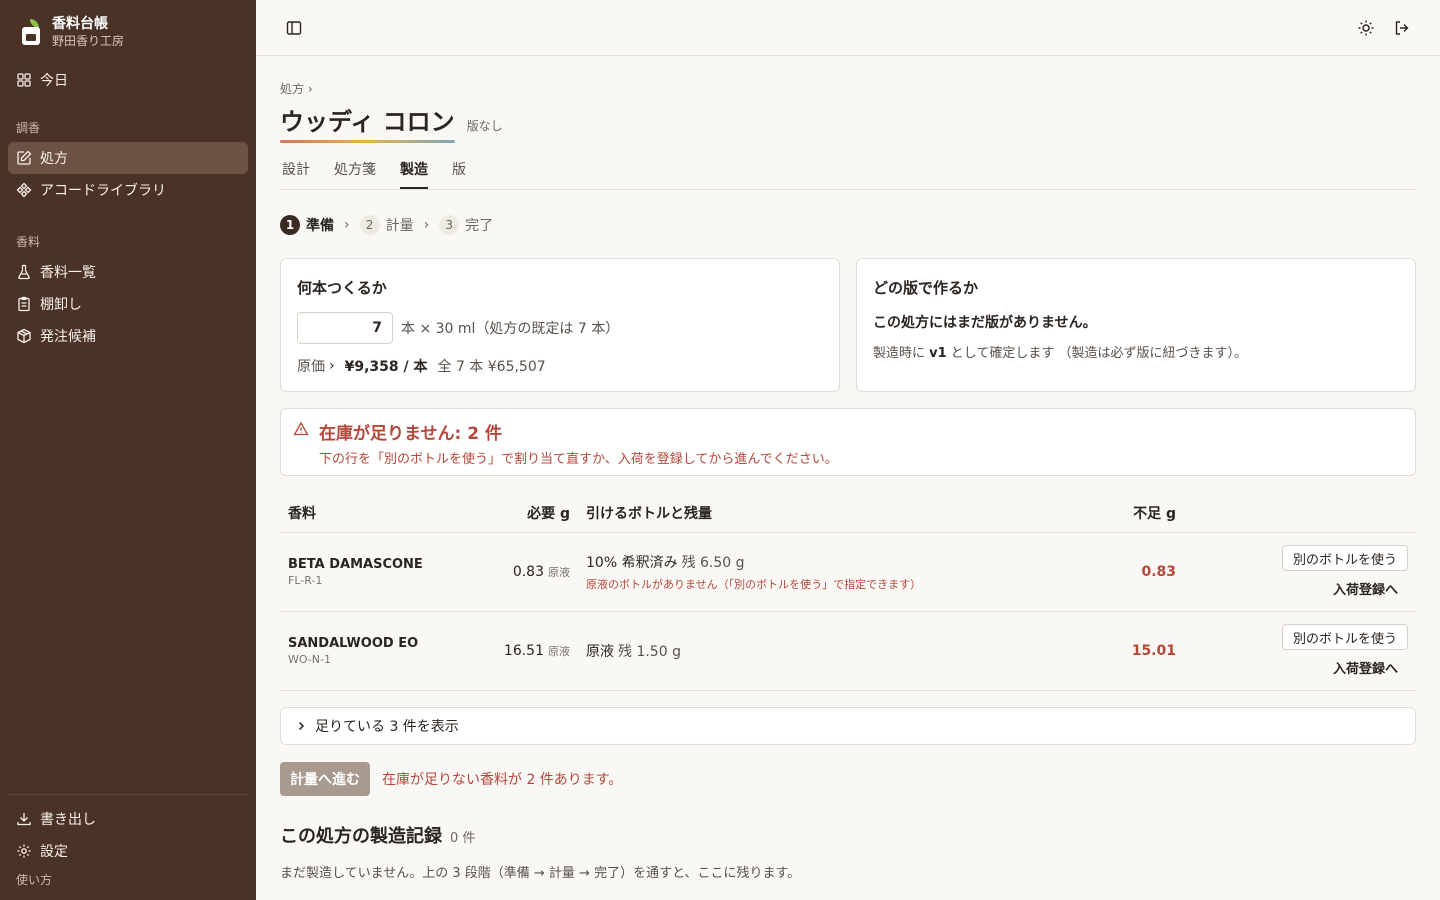 The width and height of the screenshot is (1440, 900). What do you see at coordinates (848, 88) in the screenshot?
I see `breadcrumb: 処方 ›` at bounding box center [848, 88].